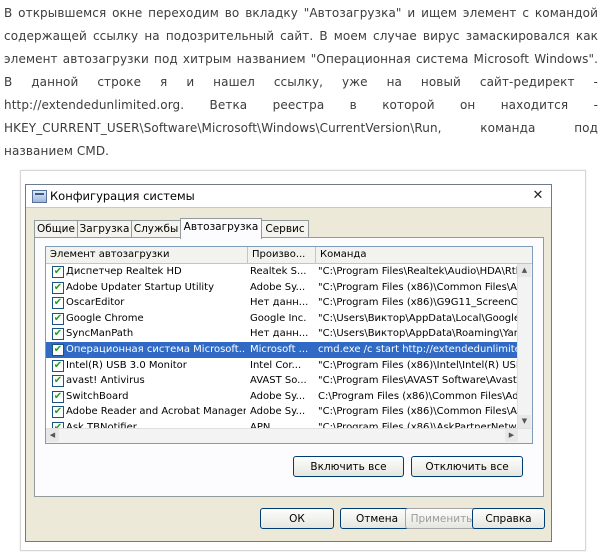 This screenshot has width=604, height=552. What do you see at coordinates (156, 229) in the screenshot?
I see `tab-services: Службы` at bounding box center [156, 229].